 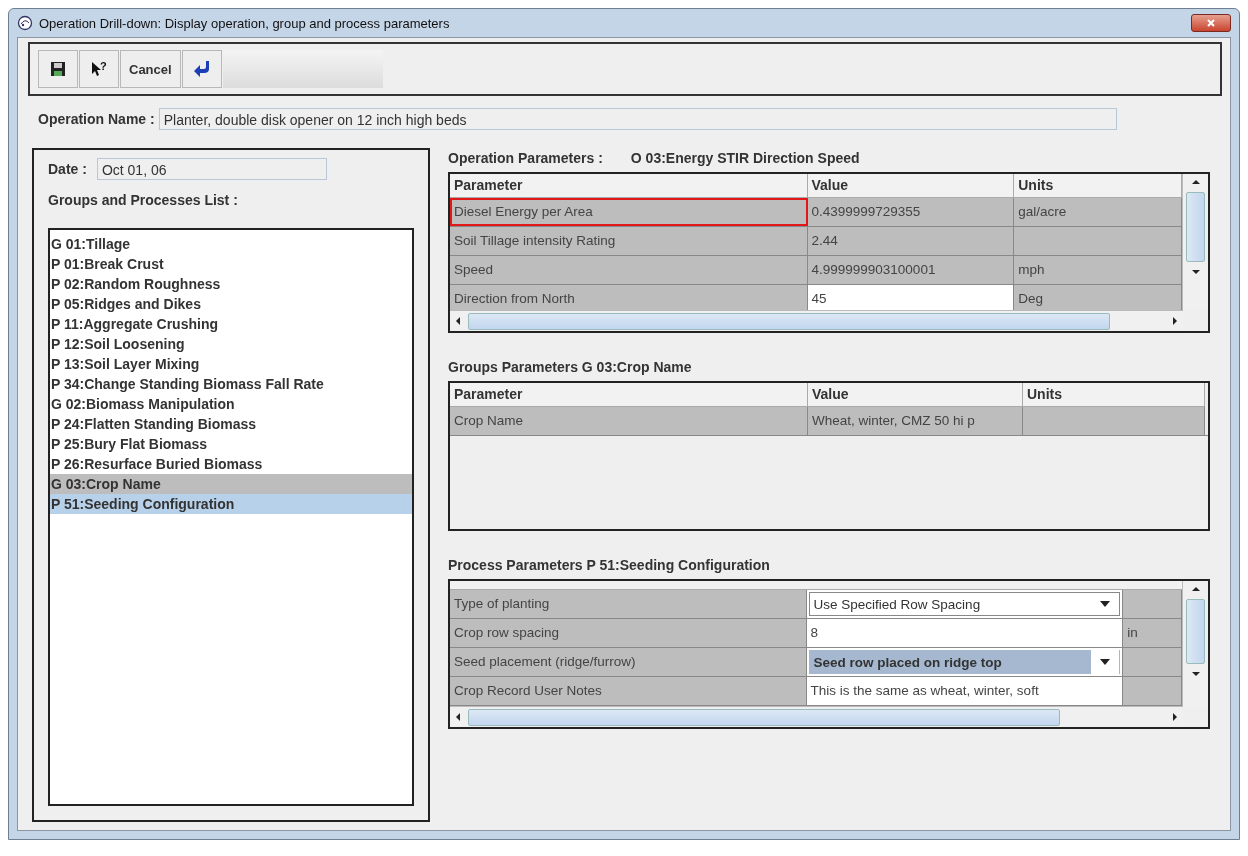 What do you see at coordinates (231, 464) in the screenshot?
I see `list-item: P 26:Resurface Buried Biomass` at bounding box center [231, 464].